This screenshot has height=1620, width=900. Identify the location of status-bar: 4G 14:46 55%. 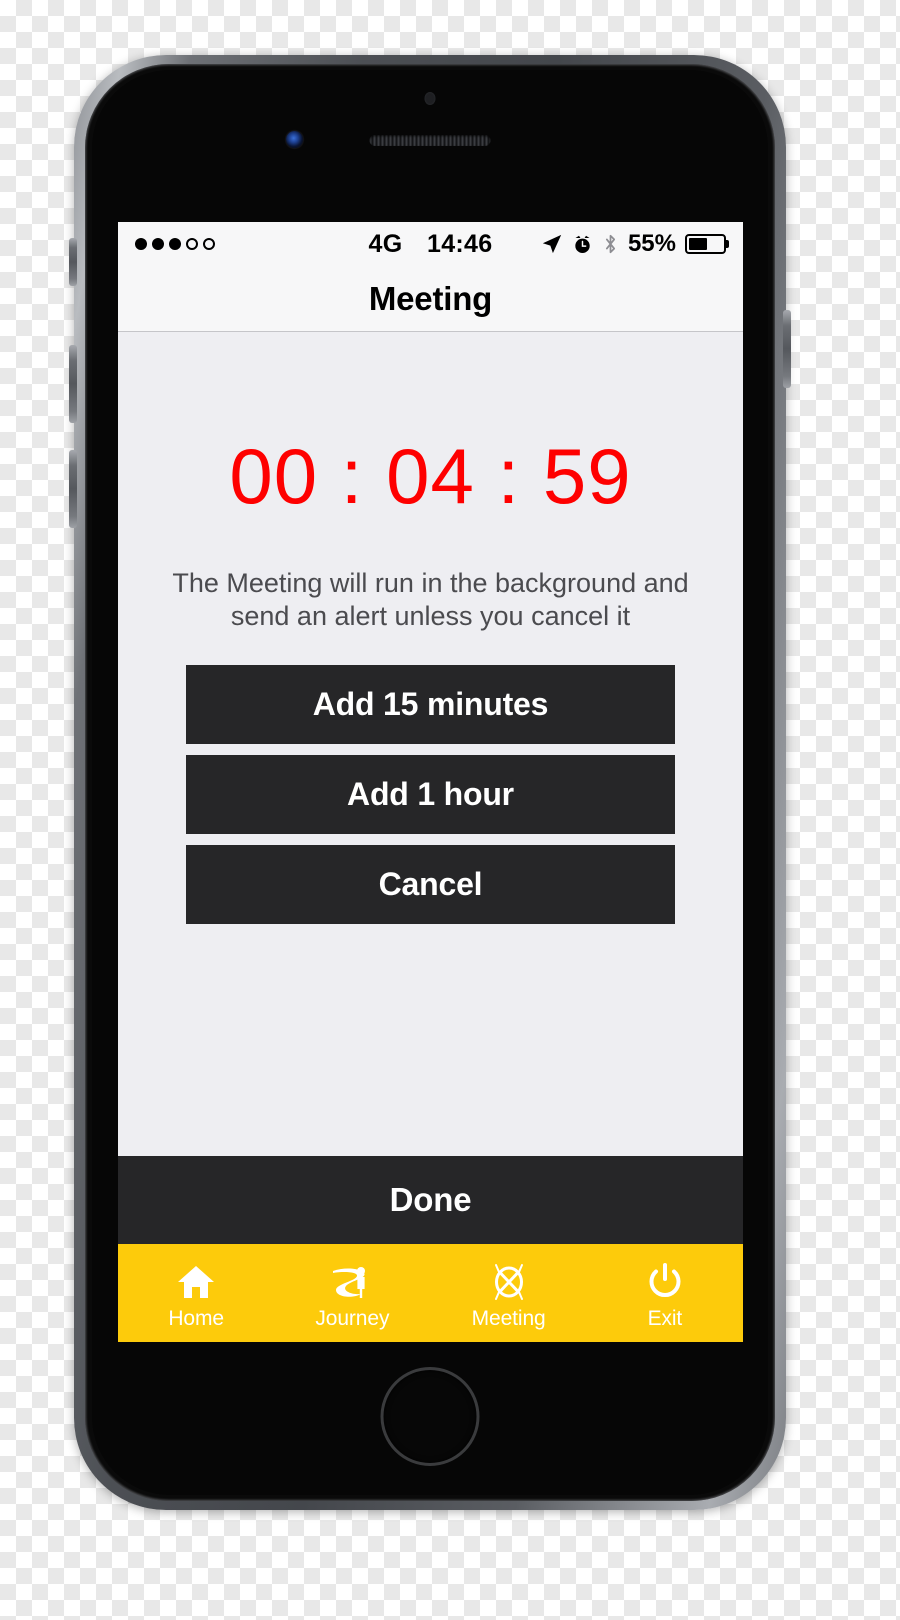
(430, 244).